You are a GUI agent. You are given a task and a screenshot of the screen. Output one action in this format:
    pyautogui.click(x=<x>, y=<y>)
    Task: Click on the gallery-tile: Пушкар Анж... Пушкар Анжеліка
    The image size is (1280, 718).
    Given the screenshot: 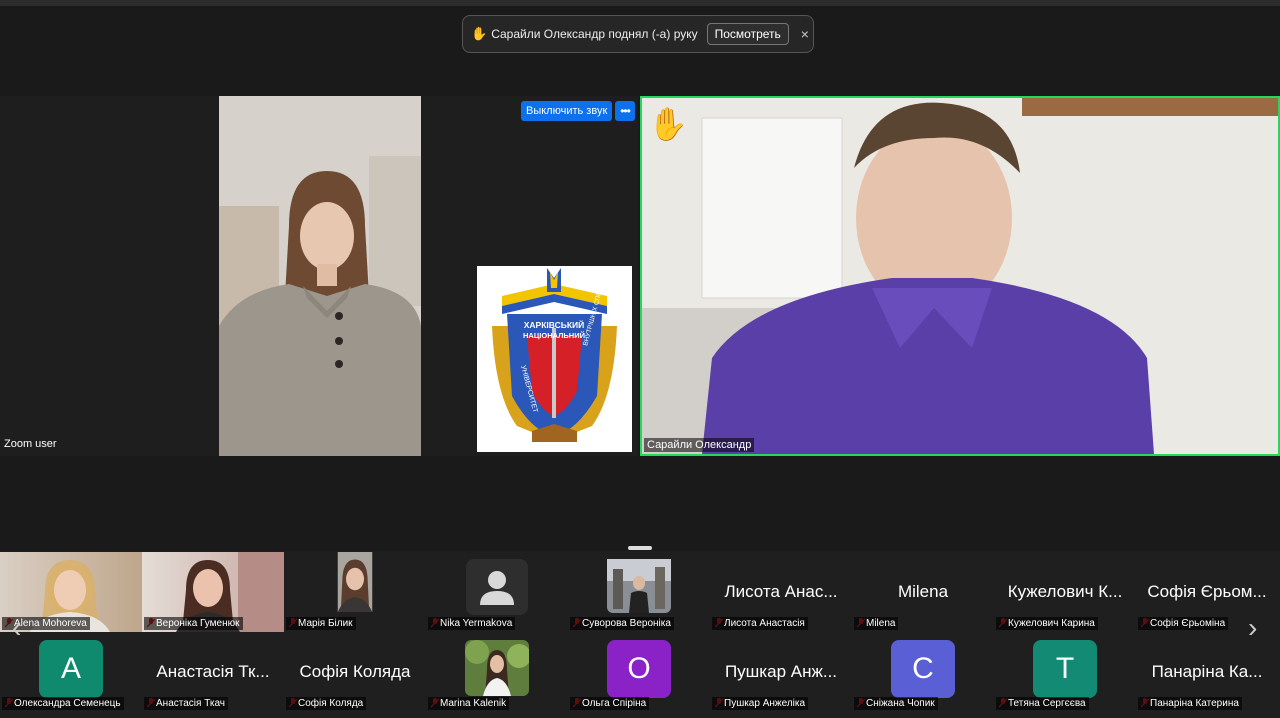 What is the action you would take?
    pyautogui.click(x=781, y=672)
    